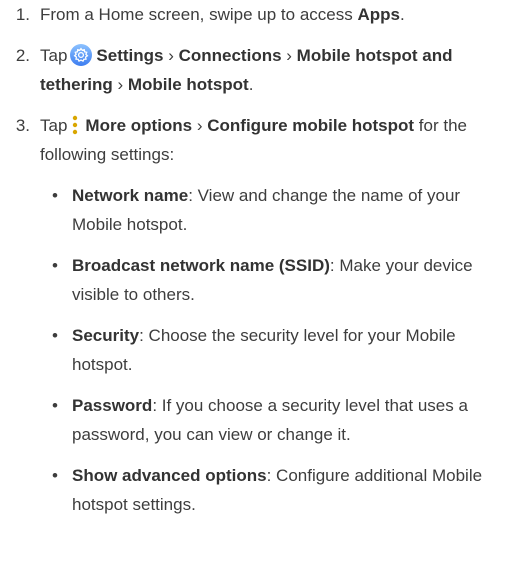 This screenshot has width=523, height=567. I want to click on connections-label: Connections, so click(230, 55).